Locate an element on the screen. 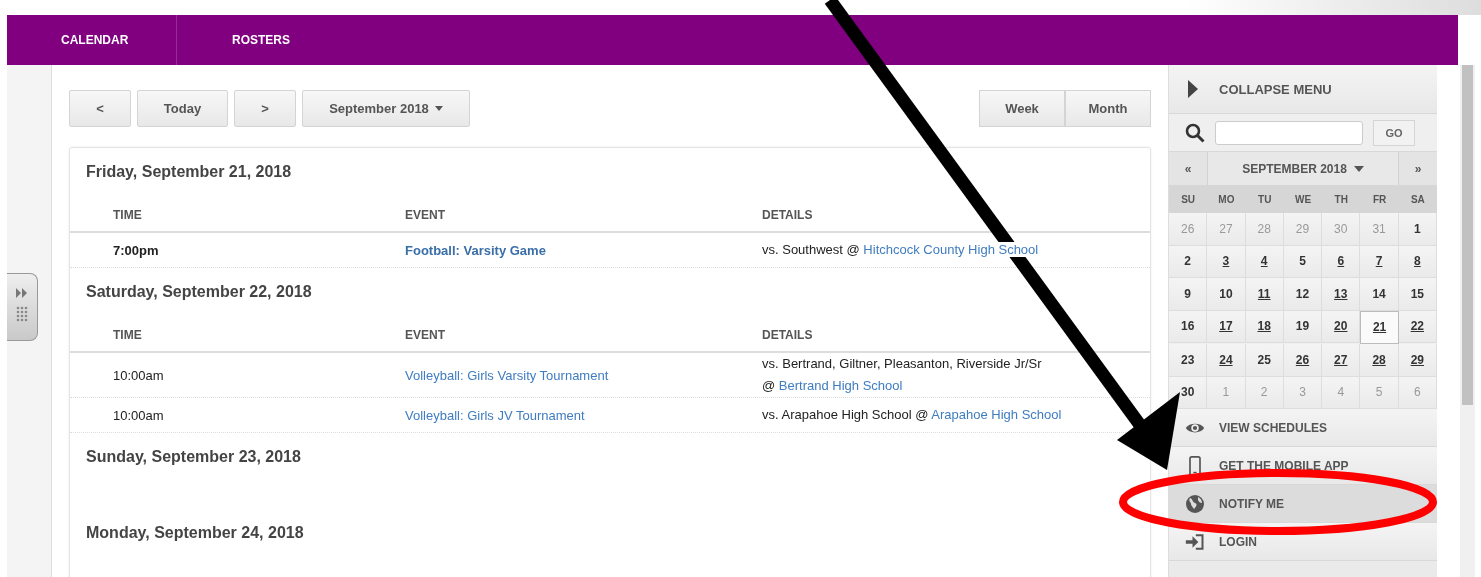 The height and width of the screenshot is (577, 1481). calendar-day: 12 is located at coordinates (1303, 294).